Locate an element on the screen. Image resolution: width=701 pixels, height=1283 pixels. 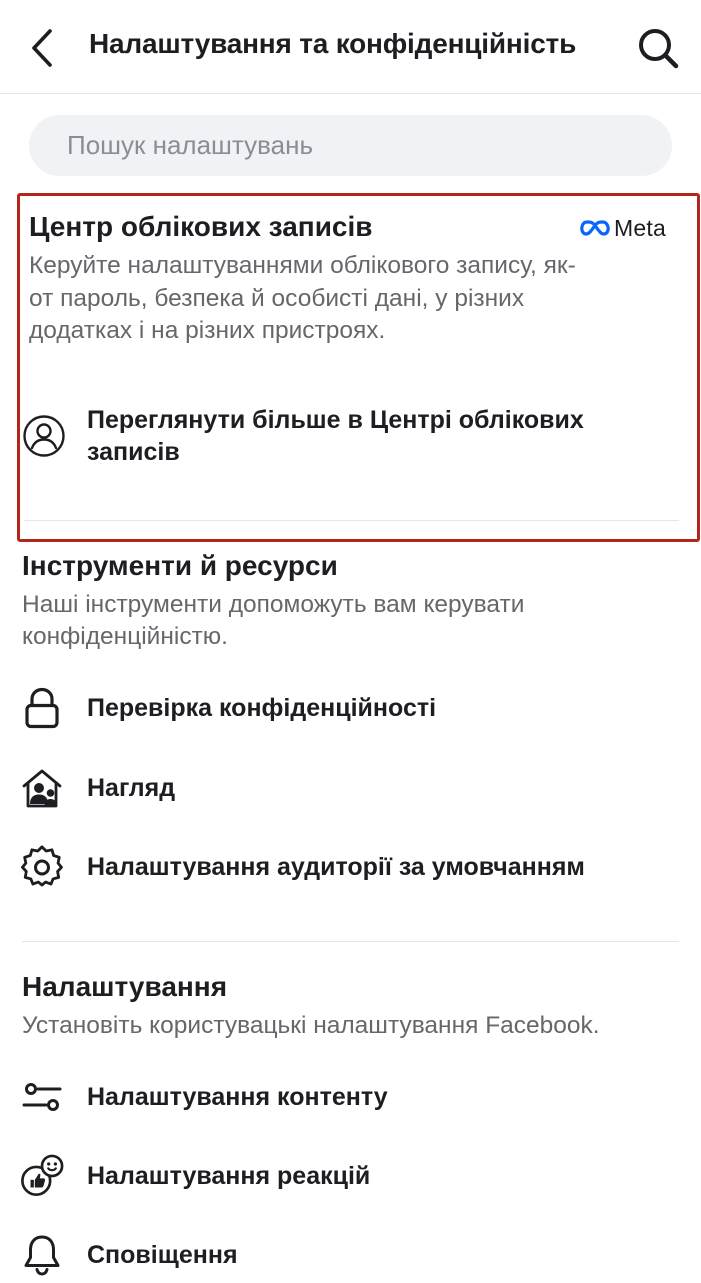
meta-brand-text: Meta is located at coordinates (640, 227).